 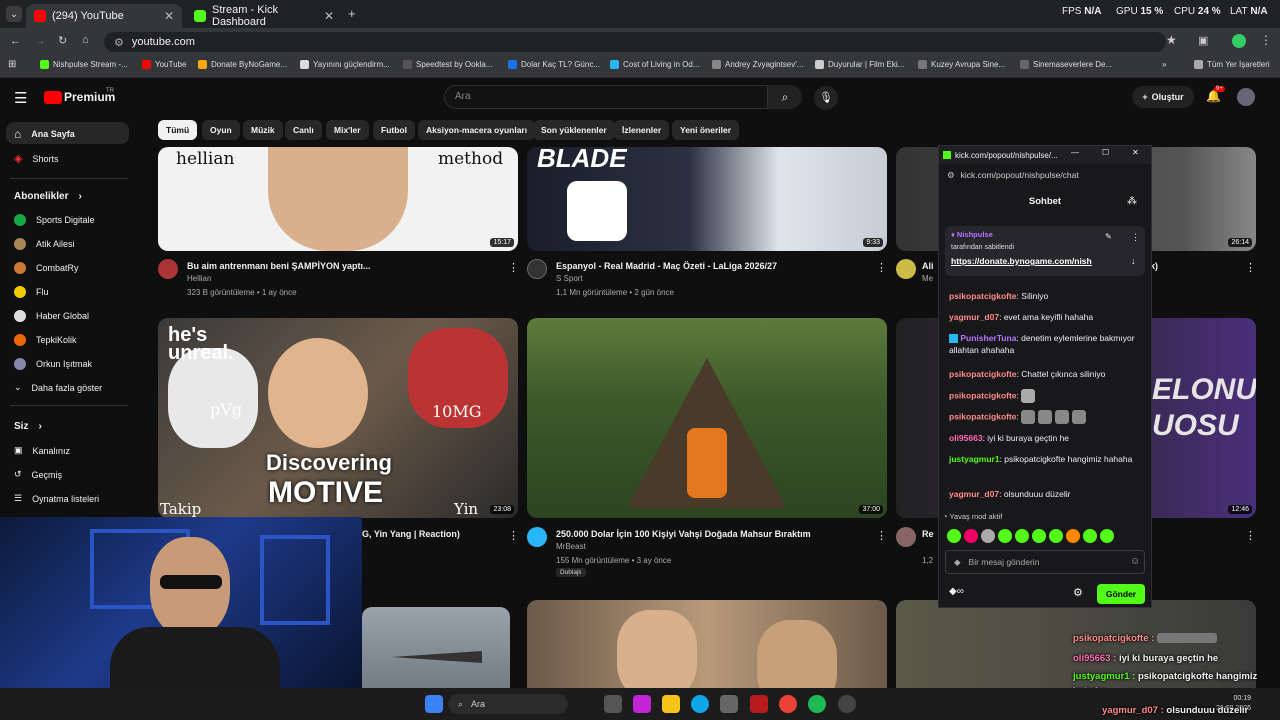 I want to click on chip: Oyun, so click(x=221, y=130).